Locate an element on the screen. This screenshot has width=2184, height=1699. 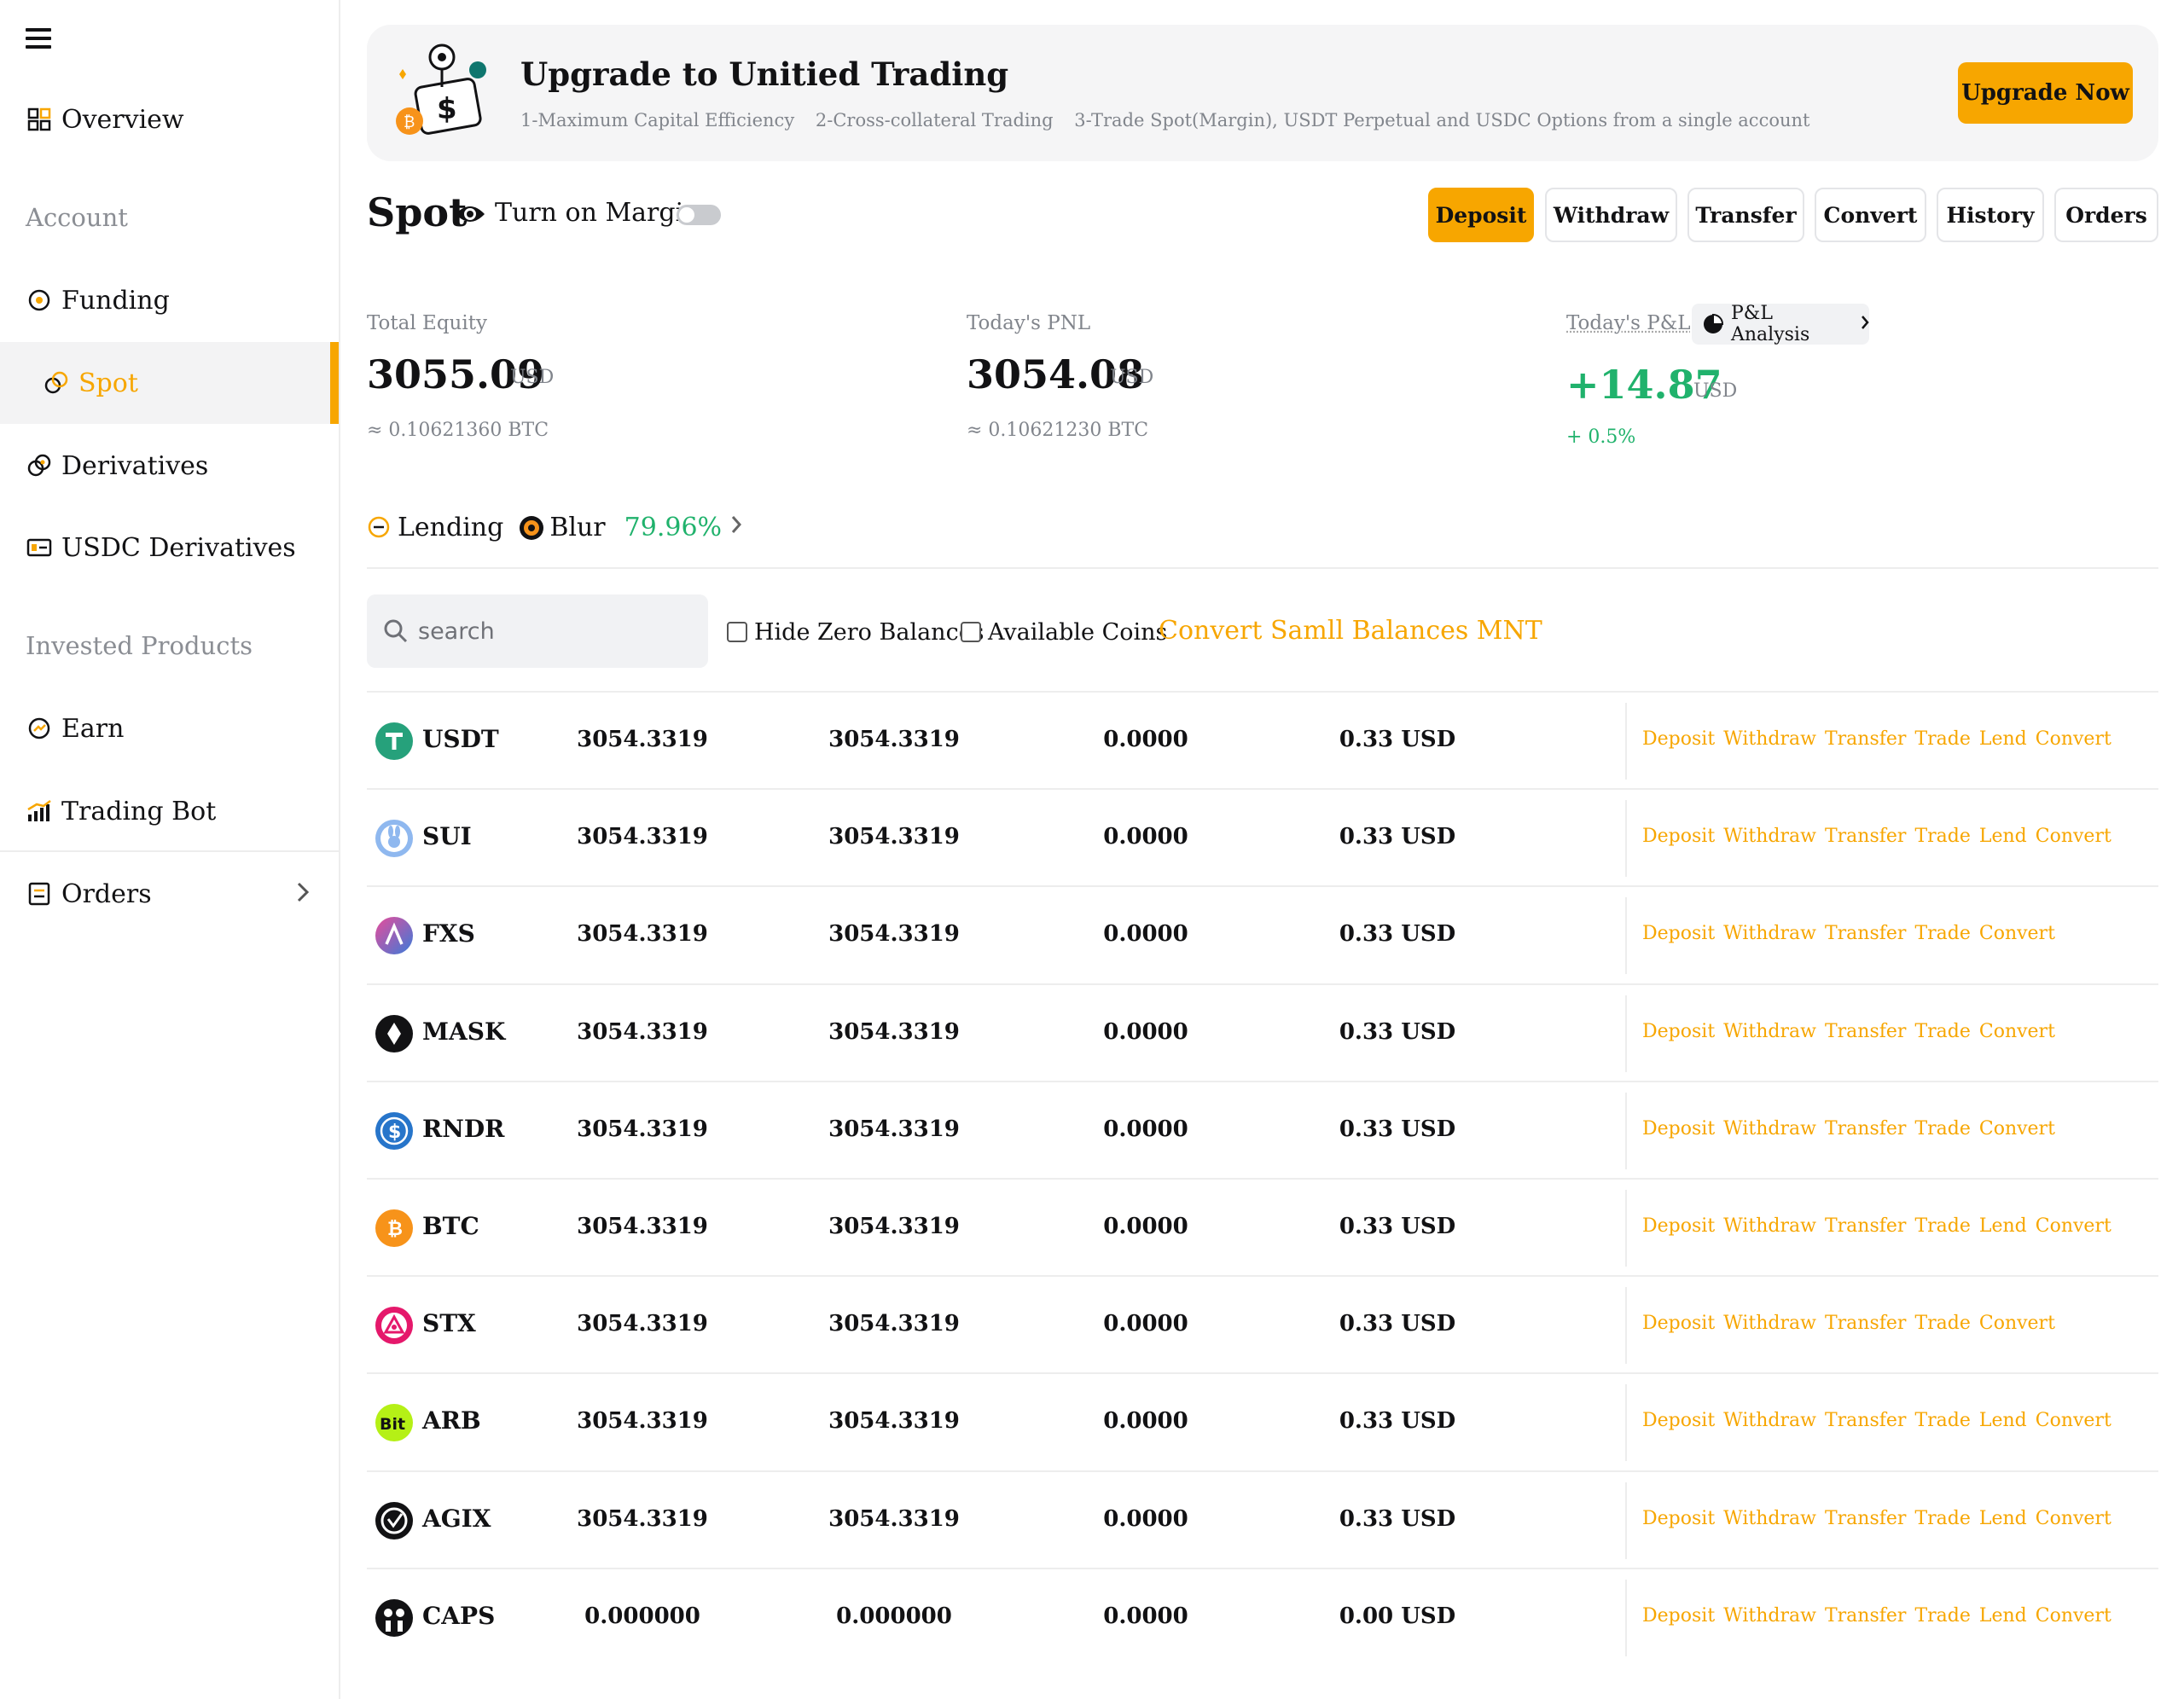
earn-icon is located at coordinates (39, 728).